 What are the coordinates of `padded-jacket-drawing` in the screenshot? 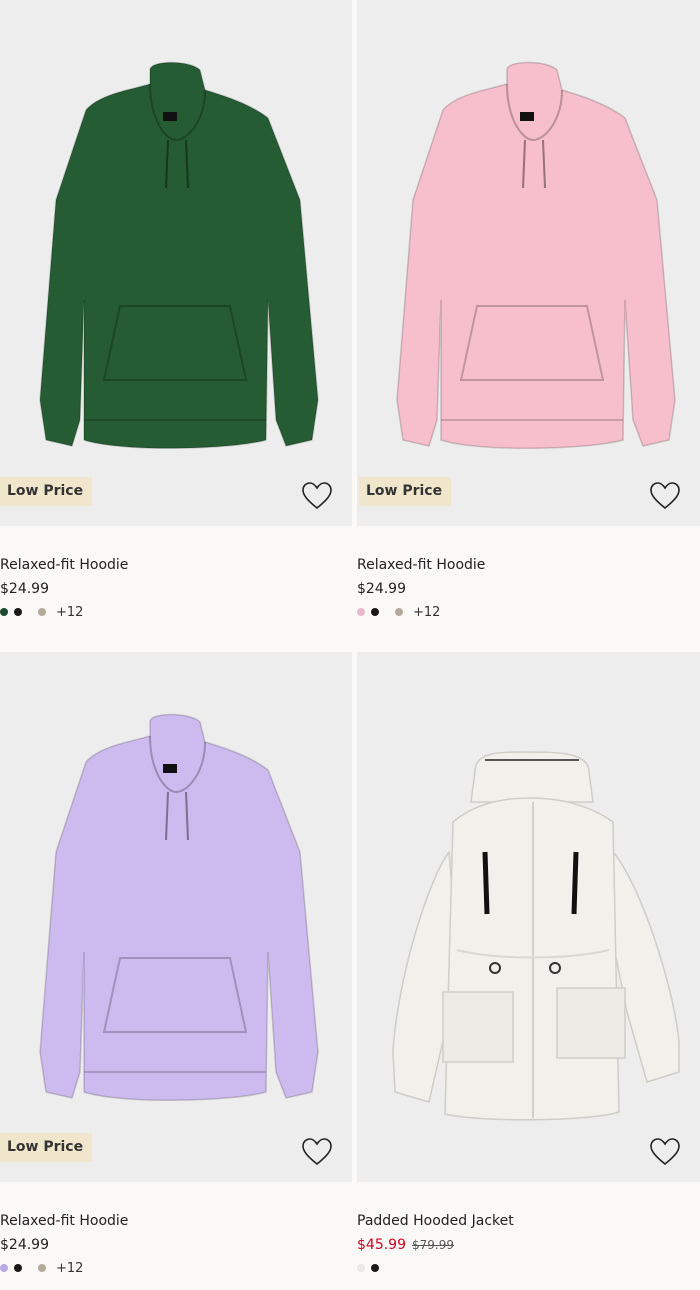 It's located at (536, 936).